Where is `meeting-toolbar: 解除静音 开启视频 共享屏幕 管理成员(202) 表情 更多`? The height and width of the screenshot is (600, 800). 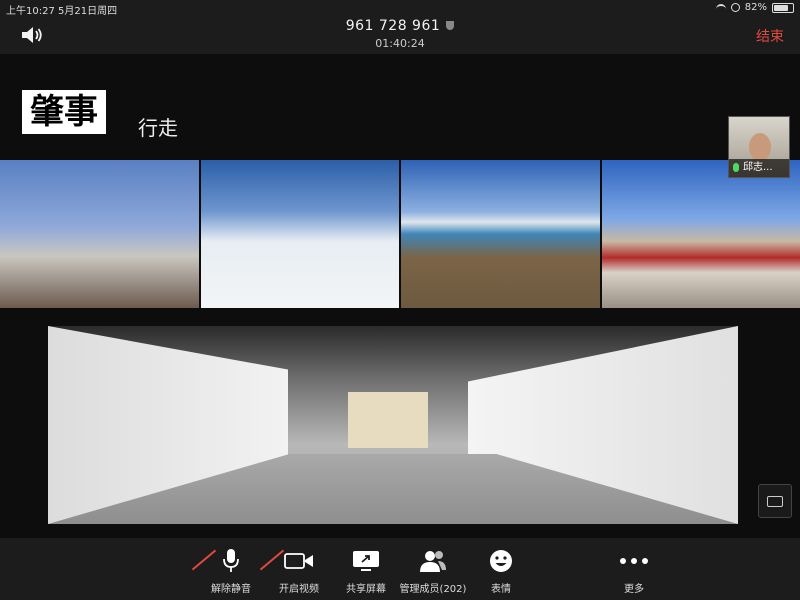
meeting-toolbar: 解除静音 开启视频 共享屏幕 管理成员(202) 表情 更多 is located at coordinates (400, 569).